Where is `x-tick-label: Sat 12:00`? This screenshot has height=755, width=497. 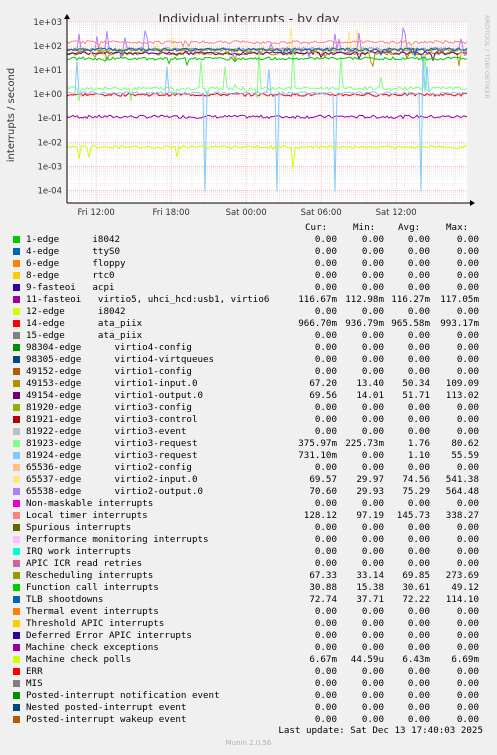 x-tick-label: Sat 12:00 is located at coordinates (396, 213).